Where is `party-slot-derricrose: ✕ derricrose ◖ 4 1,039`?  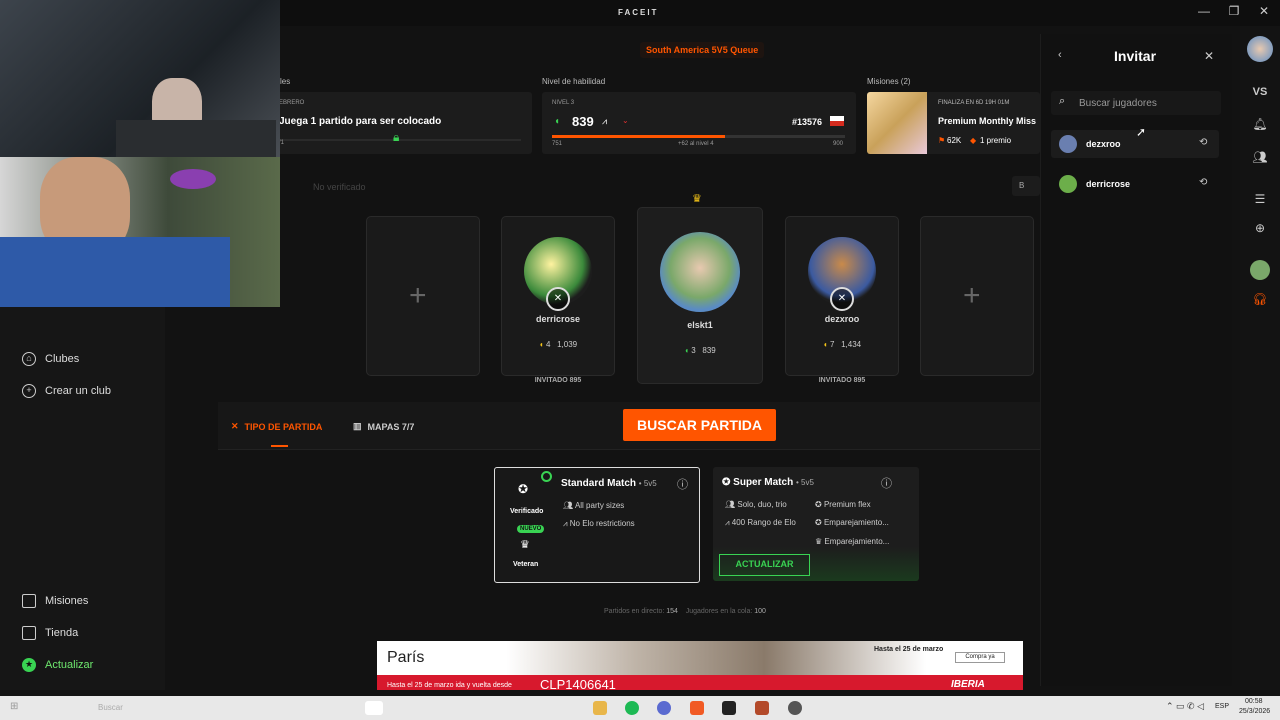
party-slot-derricrose: ✕ derricrose ◖ 4 1,039 is located at coordinates (558, 296).